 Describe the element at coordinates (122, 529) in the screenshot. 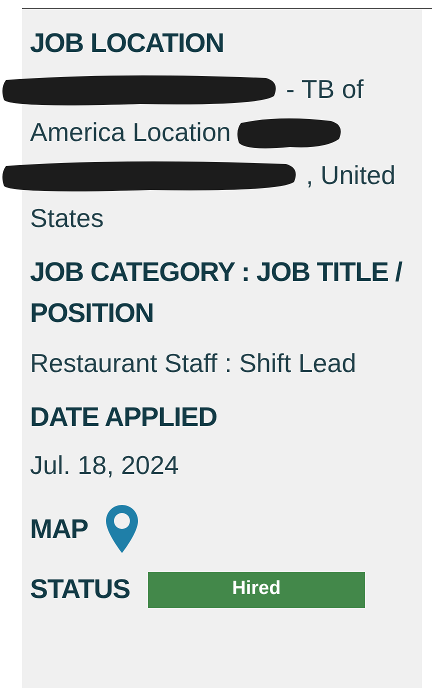

I see `map-pin-icon` at that location.